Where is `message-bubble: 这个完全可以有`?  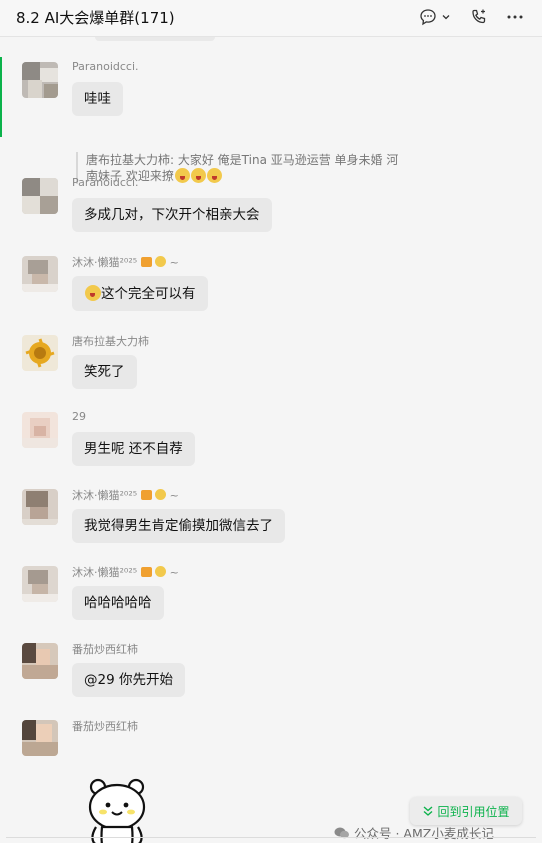 message-bubble: 这个完全可以有 is located at coordinates (140, 293).